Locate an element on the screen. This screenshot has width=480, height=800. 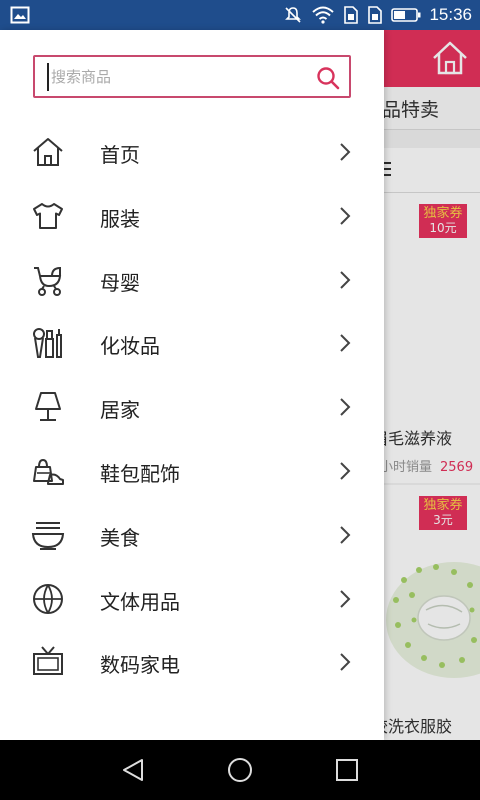
menu-item-label: 鞋包配饰 is located at coordinates (140, 473).